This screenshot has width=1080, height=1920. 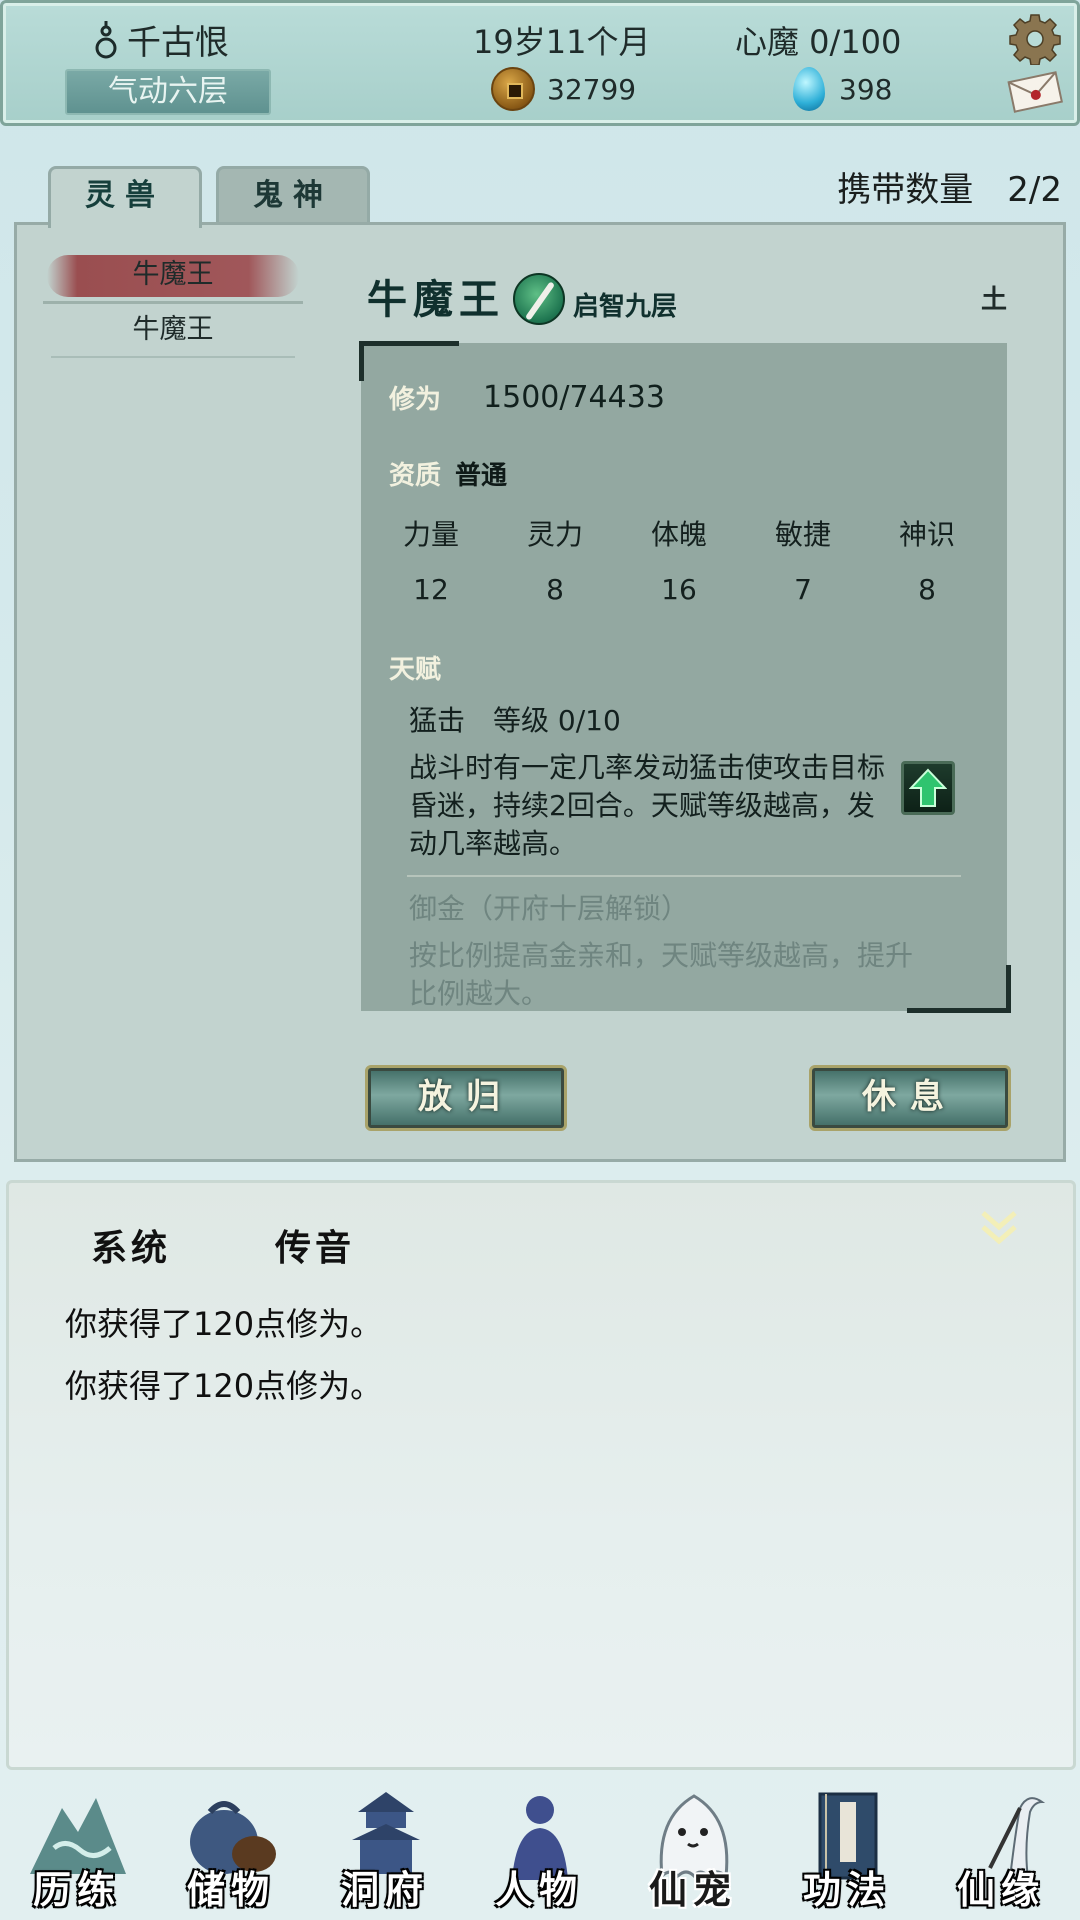 What do you see at coordinates (1035, 39) in the screenshot?
I see `gear-icon` at bounding box center [1035, 39].